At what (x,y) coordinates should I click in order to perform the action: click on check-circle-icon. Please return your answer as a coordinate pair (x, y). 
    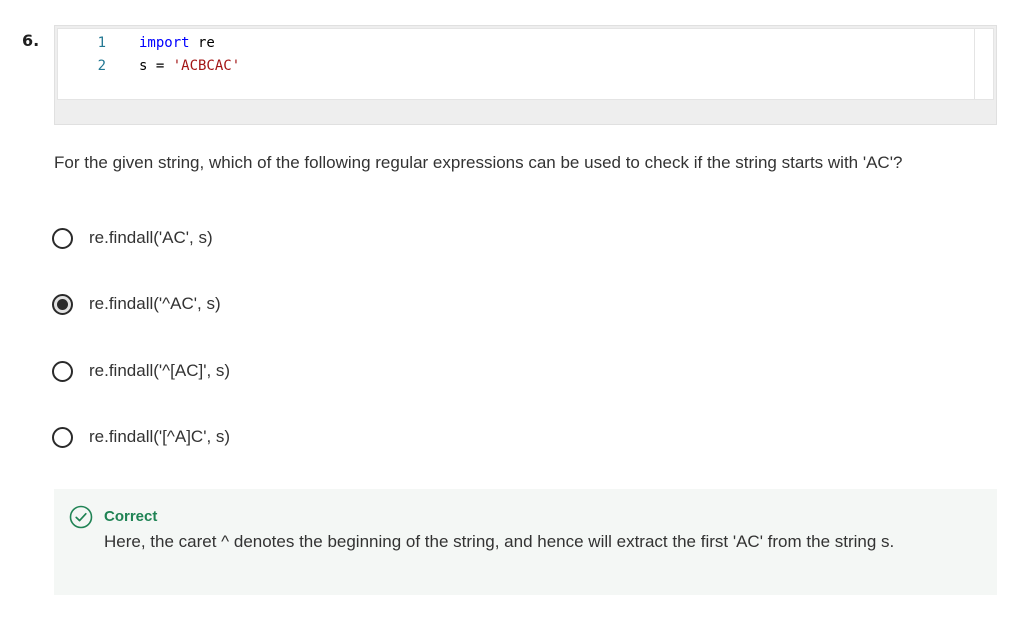
    Looking at the image, I should click on (81, 517).